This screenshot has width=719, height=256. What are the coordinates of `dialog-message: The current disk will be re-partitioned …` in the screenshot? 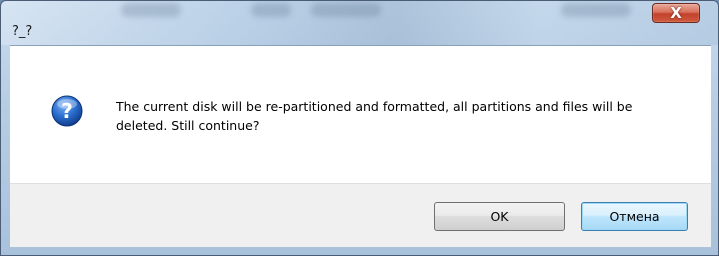 It's located at (374, 116).